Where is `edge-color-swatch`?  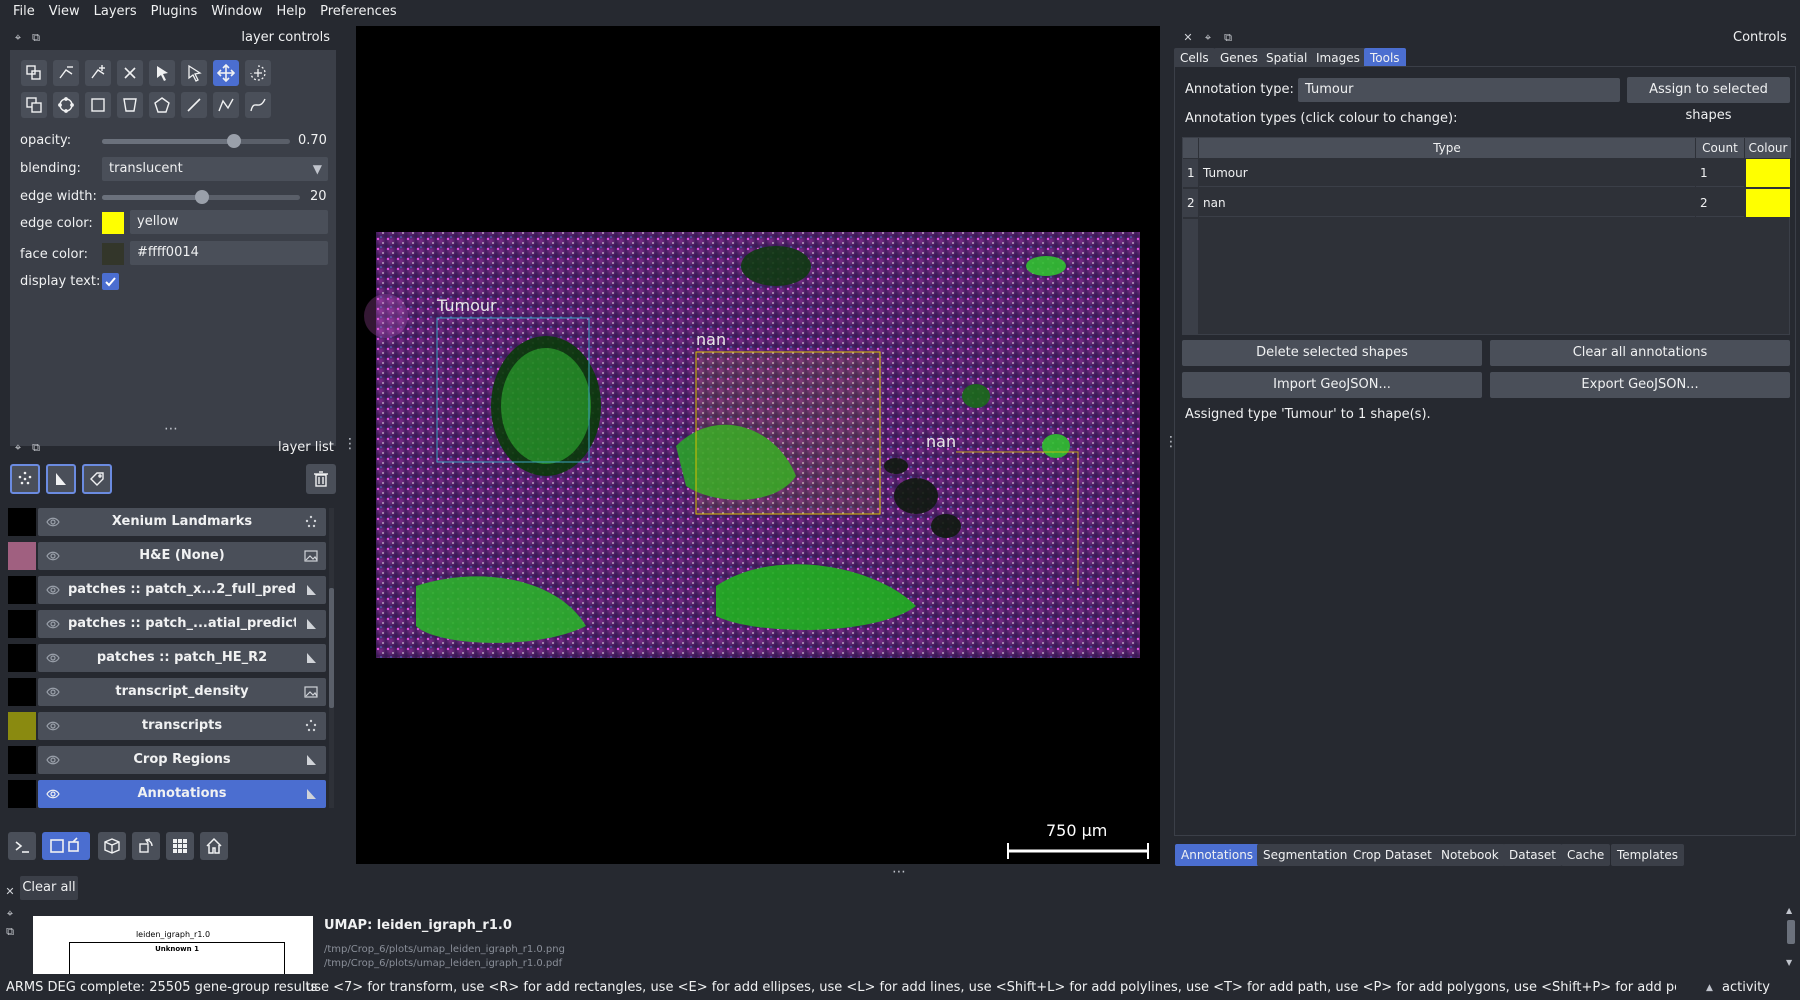
edge-color-swatch is located at coordinates (113, 223).